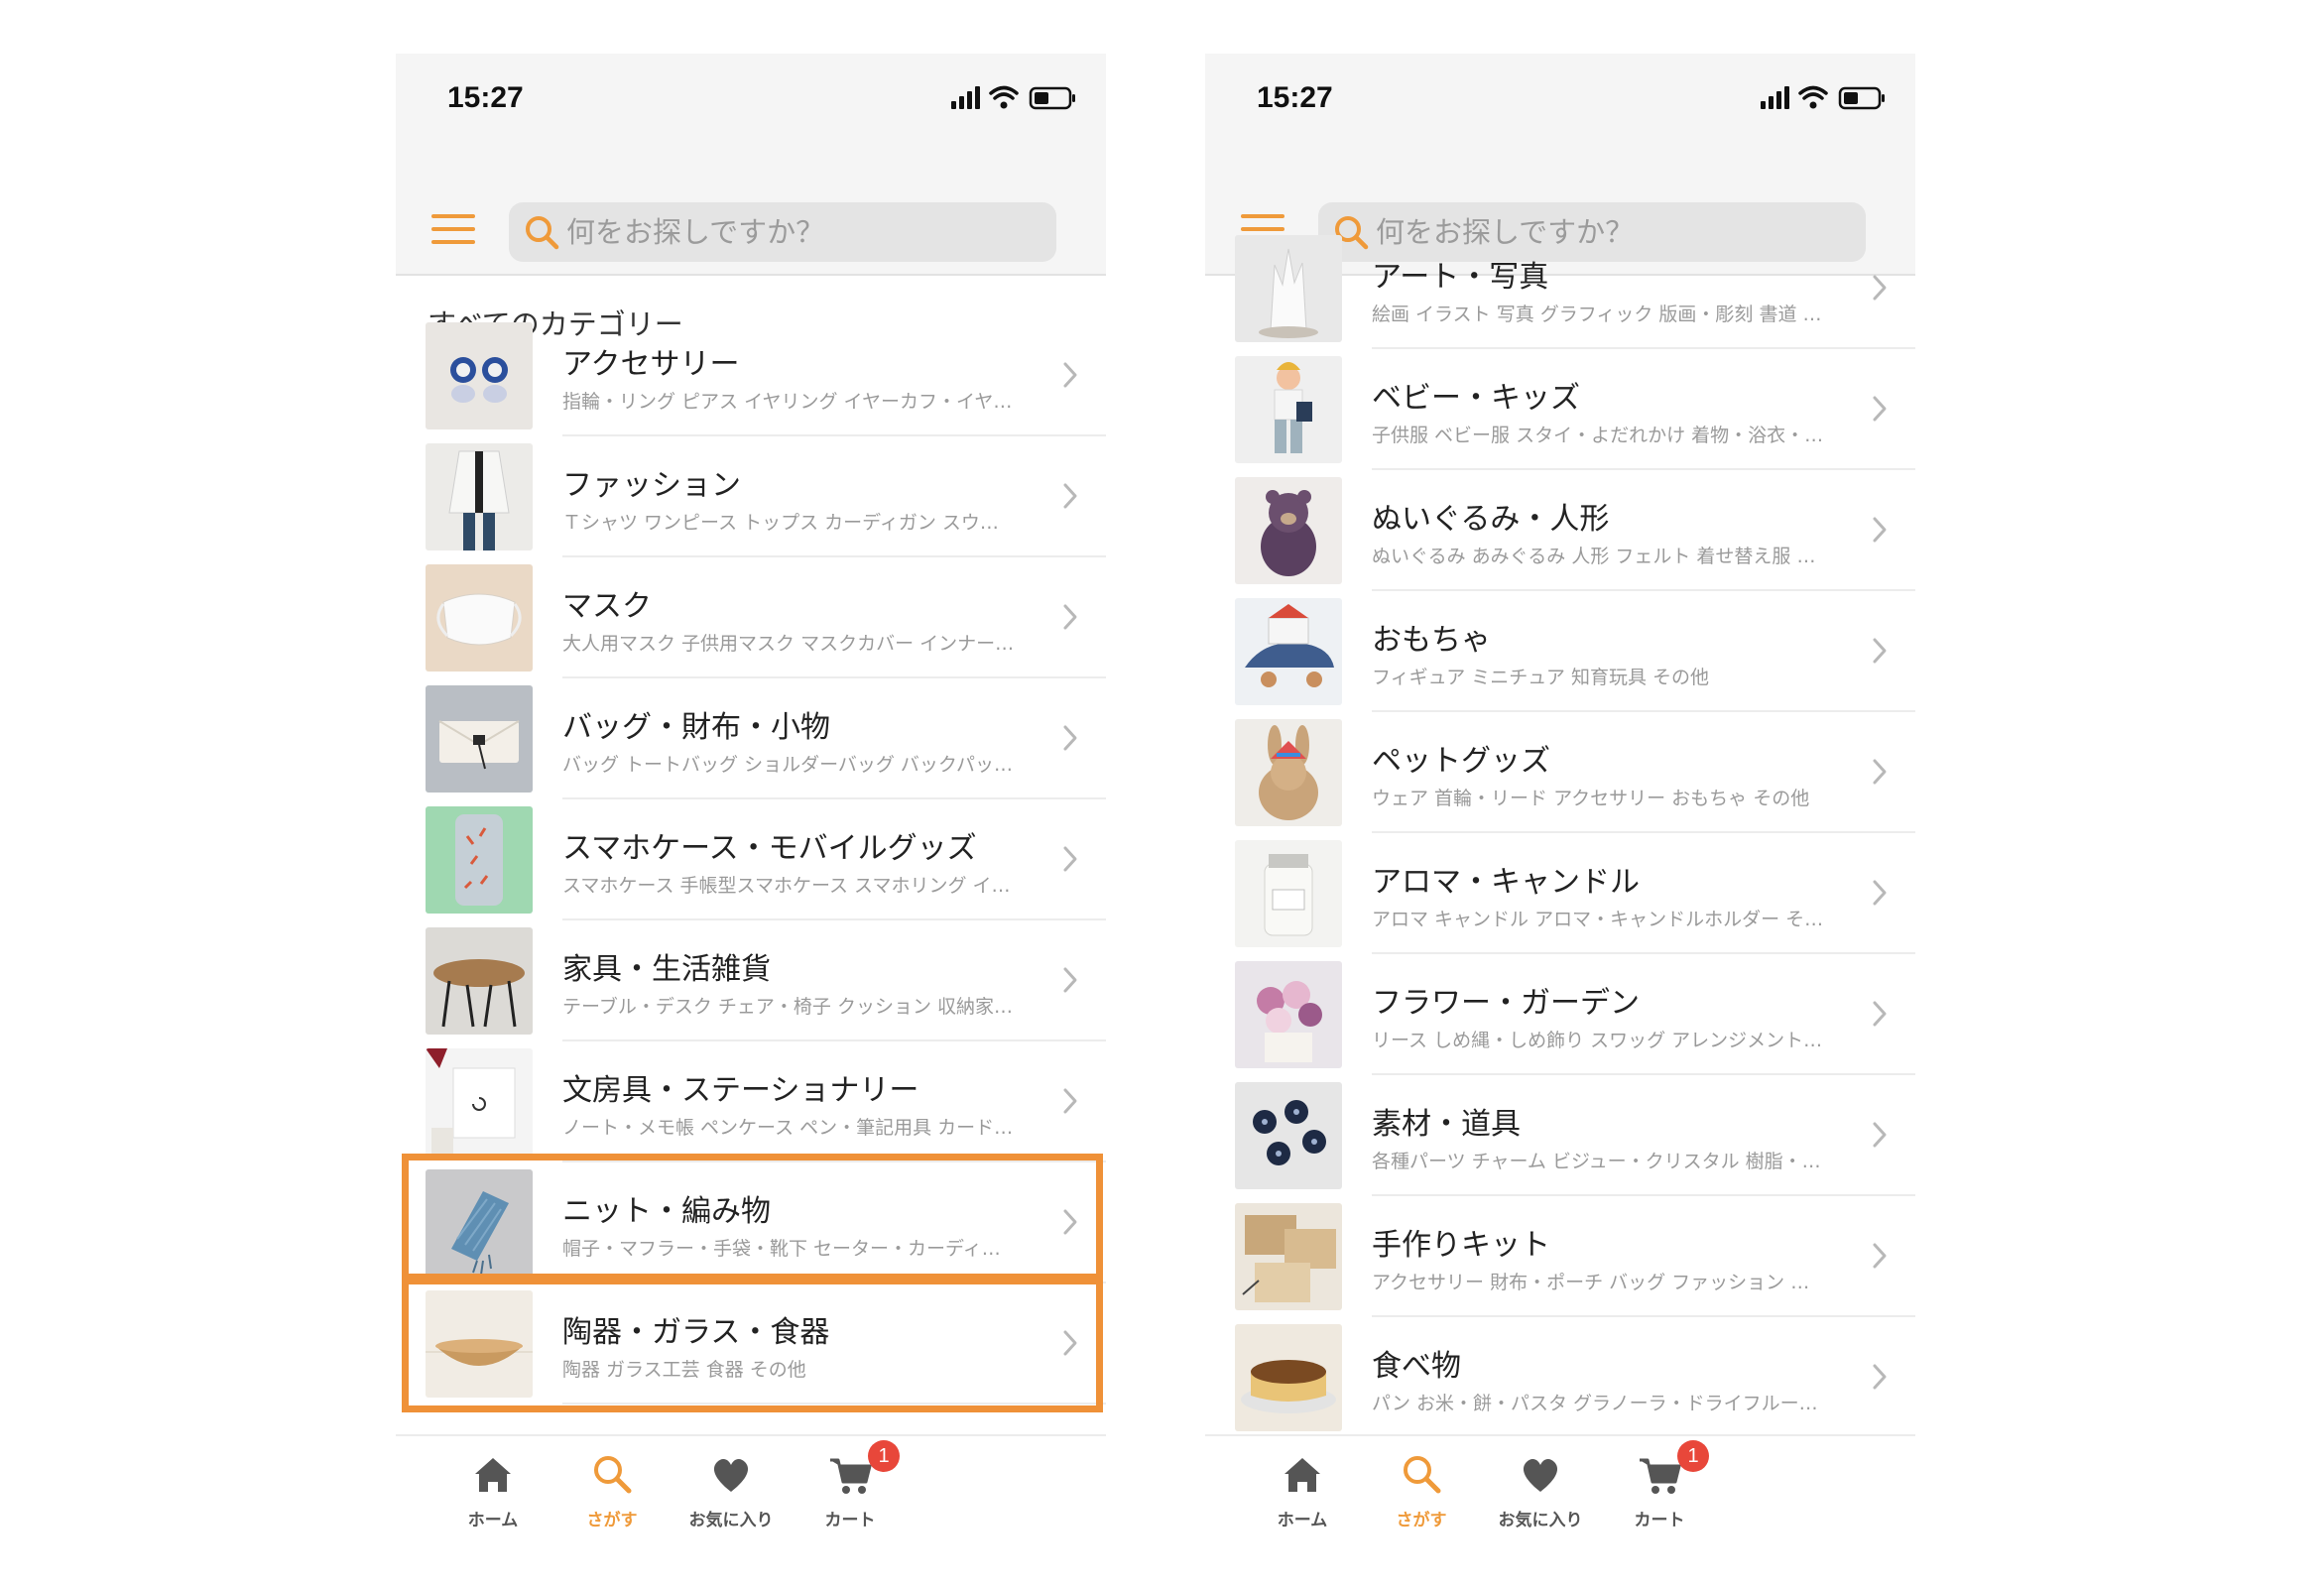  I want to click on category-name: ぬいぐるみ・人形, so click(1491, 519).